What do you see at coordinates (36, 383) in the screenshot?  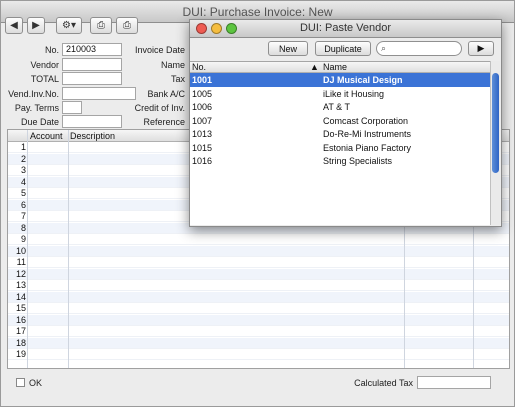 I see `ok-label: OK` at bounding box center [36, 383].